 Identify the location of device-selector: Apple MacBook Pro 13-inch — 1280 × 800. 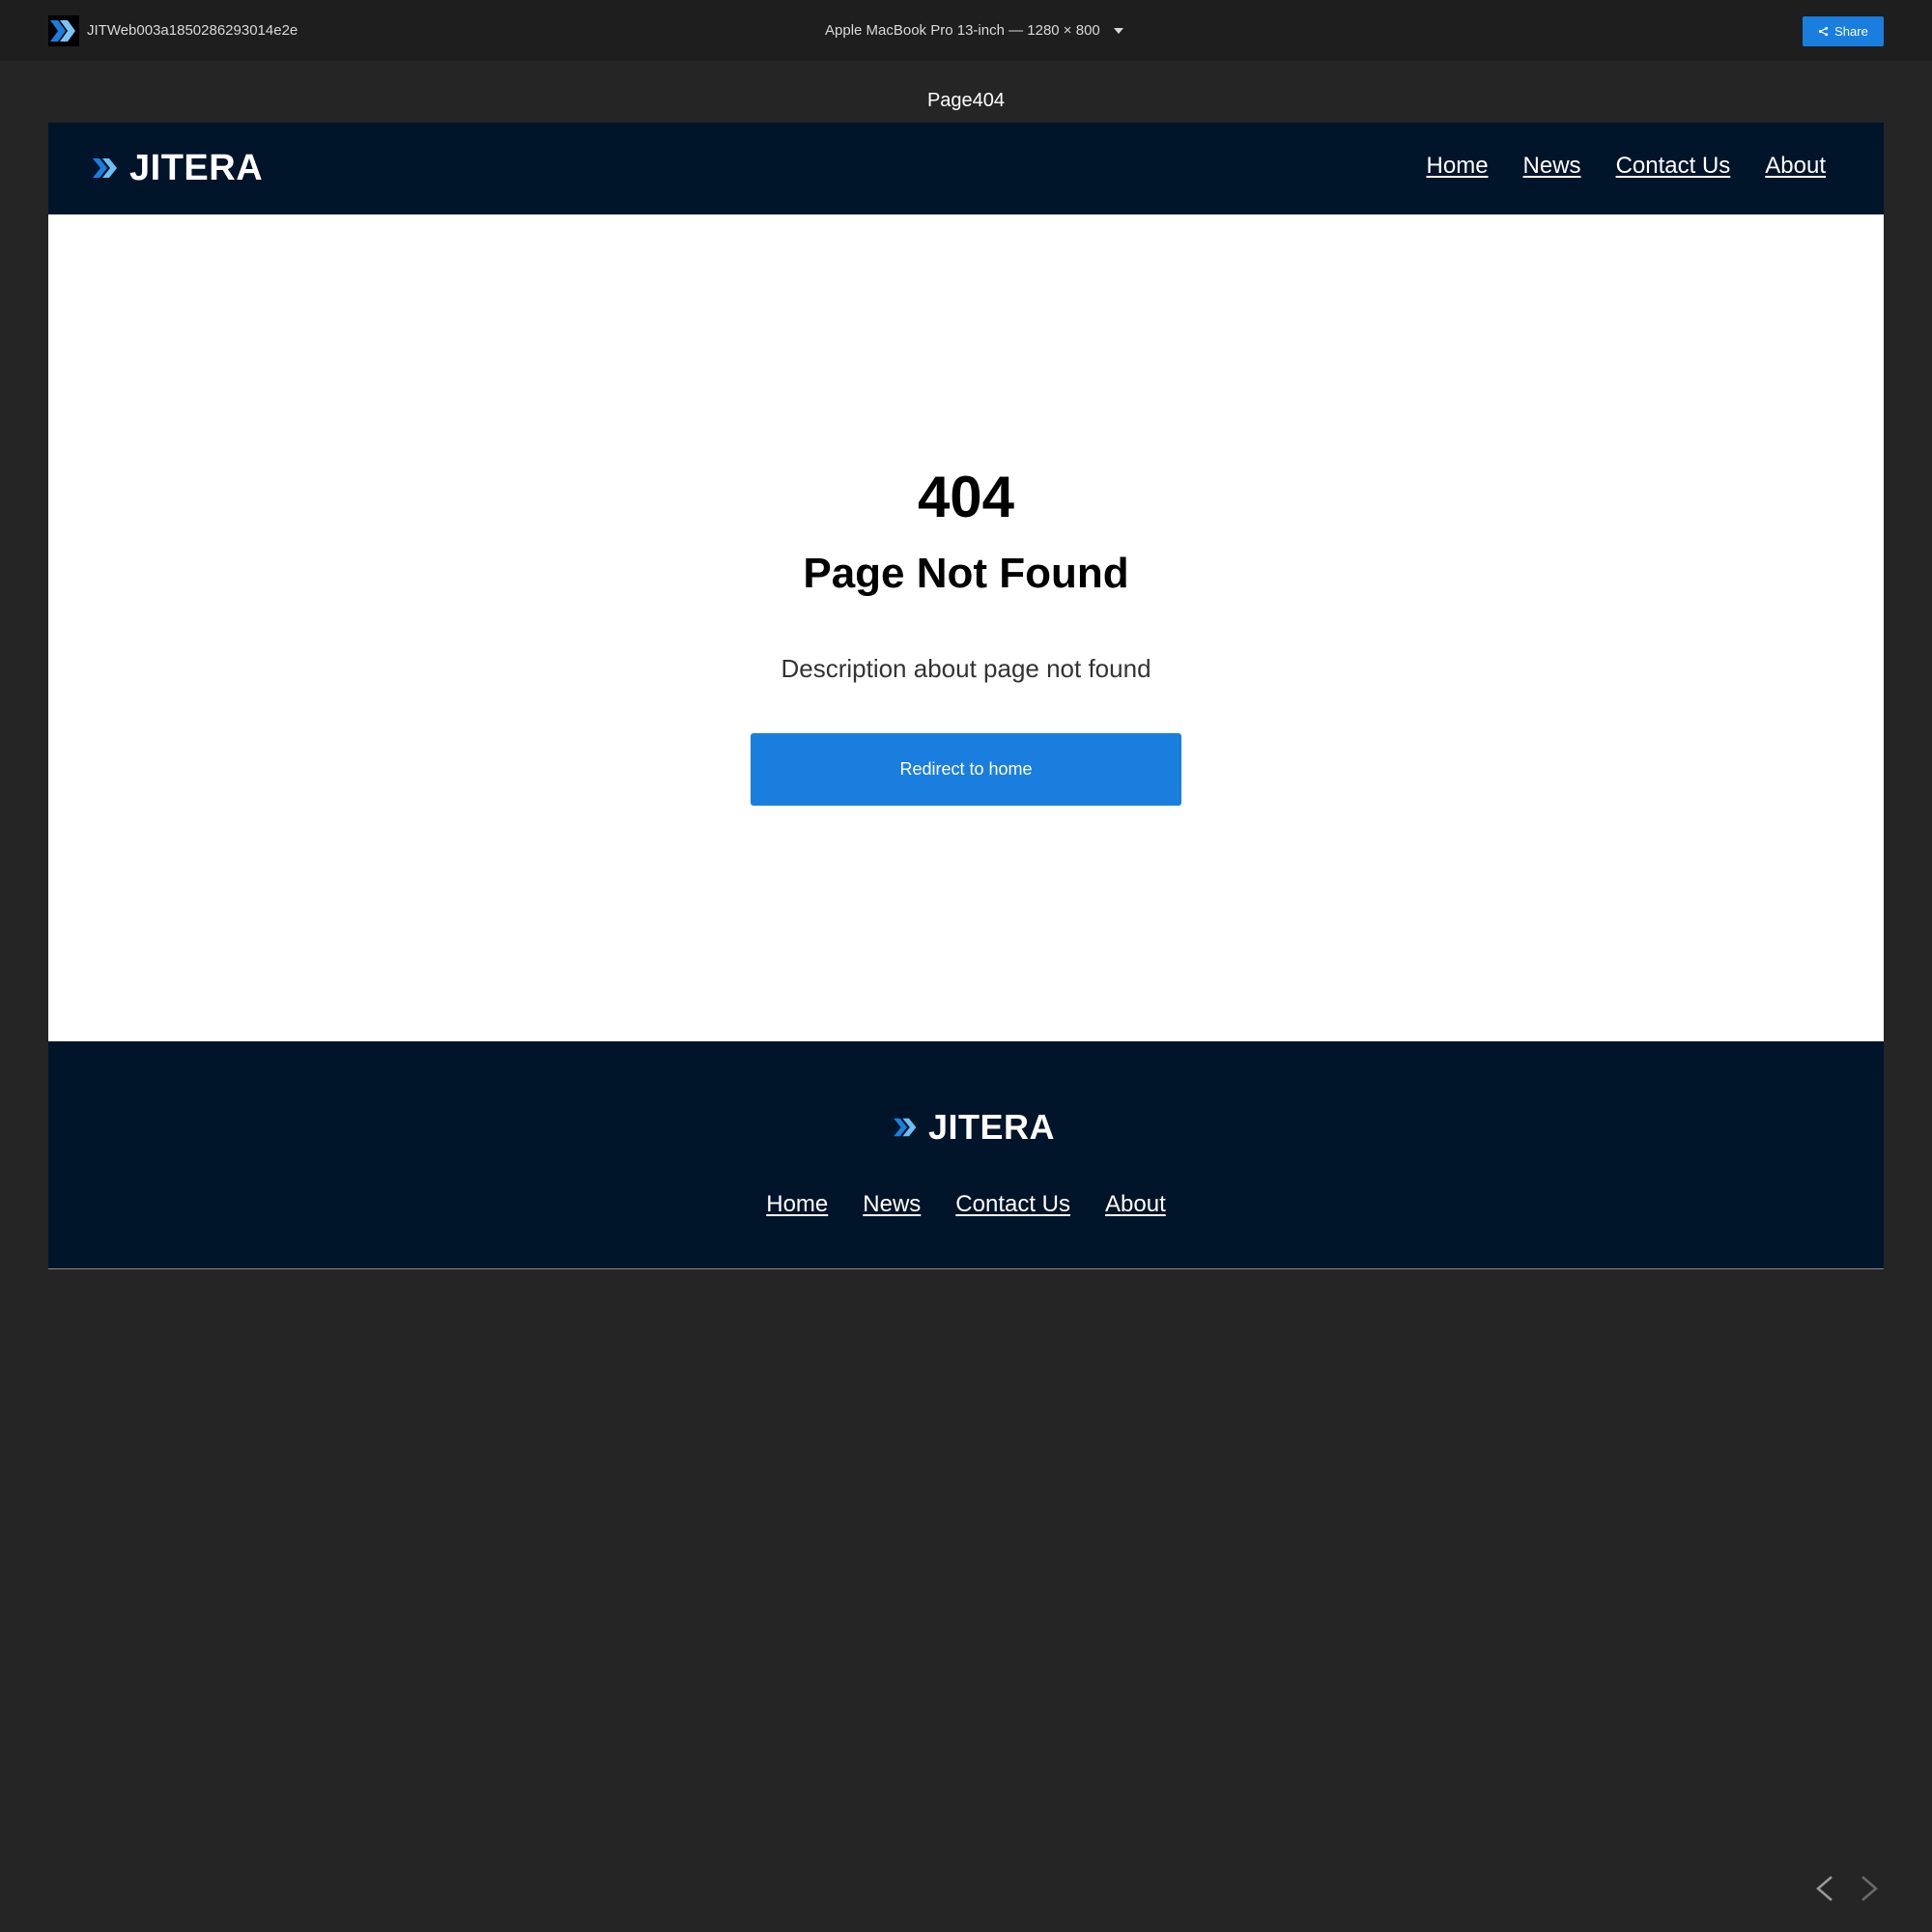
(974, 31).